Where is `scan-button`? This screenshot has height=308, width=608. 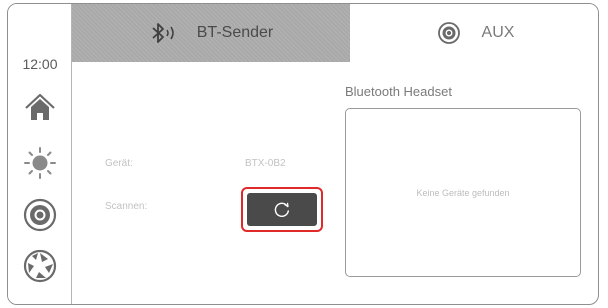
scan-button is located at coordinates (282, 209).